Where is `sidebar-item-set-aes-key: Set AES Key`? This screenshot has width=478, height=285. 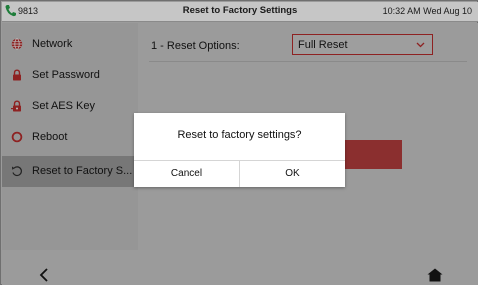 sidebar-item-set-aes-key: Set AES Key is located at coordinates (70, 106).